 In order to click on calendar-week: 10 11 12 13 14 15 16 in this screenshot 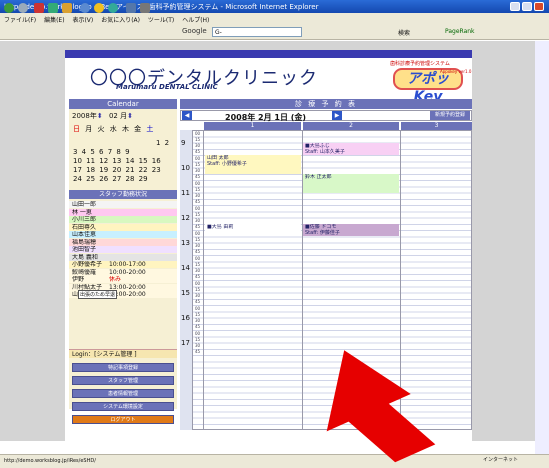, I will do `click(117, 161)`.